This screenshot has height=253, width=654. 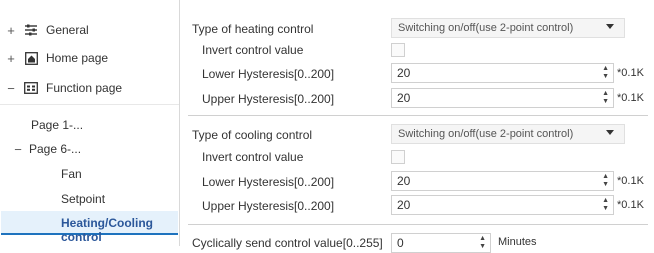 I want to click on heating-lower-hysteresis-label: Lower Hysteresis[0..200], so click(x=268, y=74).